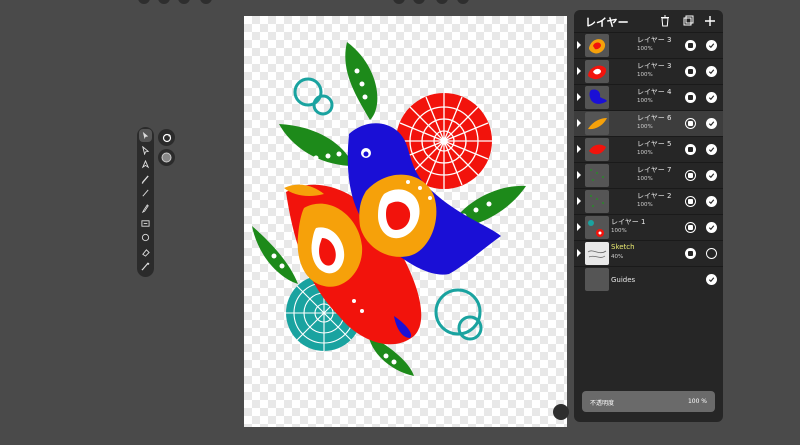 The height and width of the screenshot is (445, 800). I want to click on plus-icon, so click(710, 21).